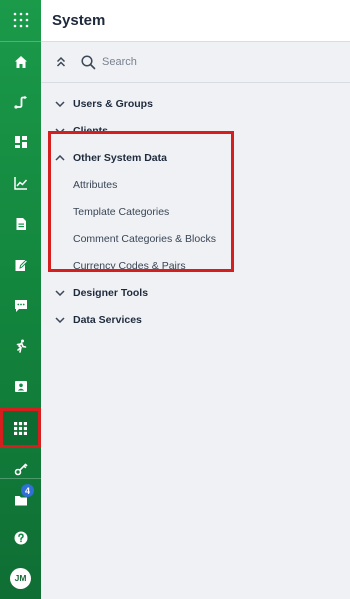 The image size is (350, 599). Describe the element at coordinates (27, 490) in the screenshot. I see `notification-badge: 4` at that location.